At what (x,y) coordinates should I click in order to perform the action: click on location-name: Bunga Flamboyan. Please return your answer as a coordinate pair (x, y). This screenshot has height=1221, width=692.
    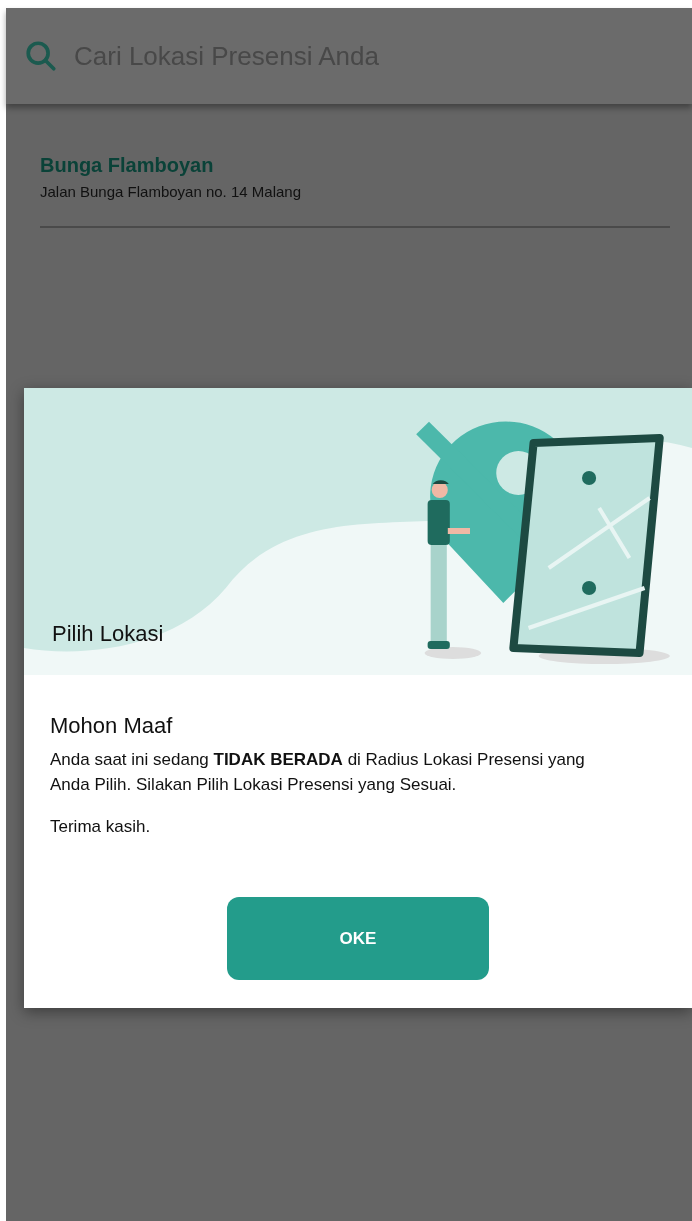
    Looking at the image, I should click on (127, 165).